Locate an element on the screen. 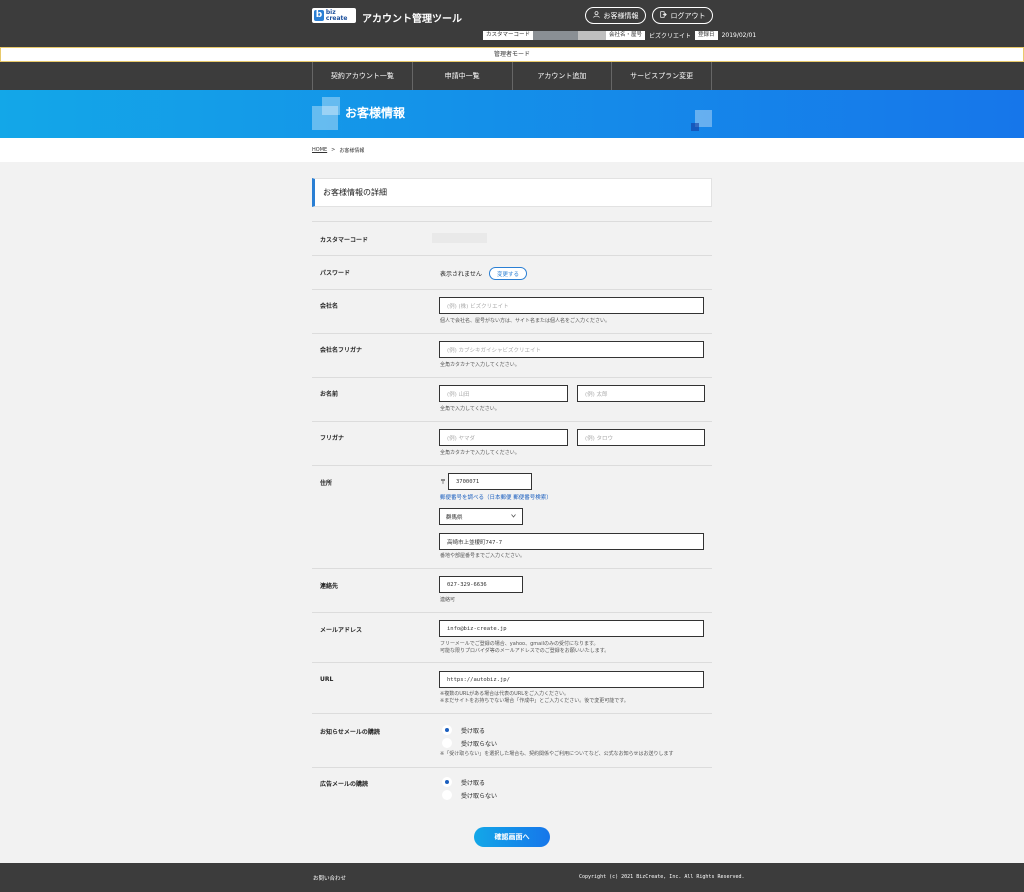 This screenshot has height=892, width=1024. password-label: パスワード is located at coordinates (335, 273).